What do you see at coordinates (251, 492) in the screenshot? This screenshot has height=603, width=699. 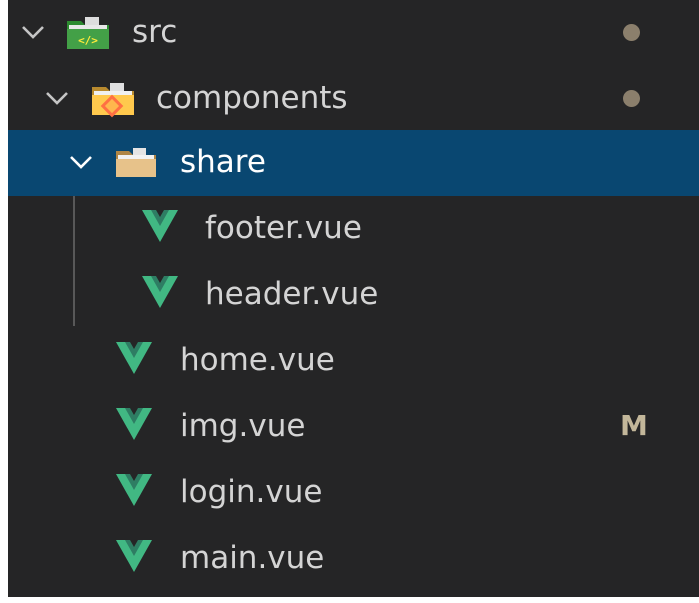 I see `tree-item-label: login.vue` at bounding box center [251, 492].